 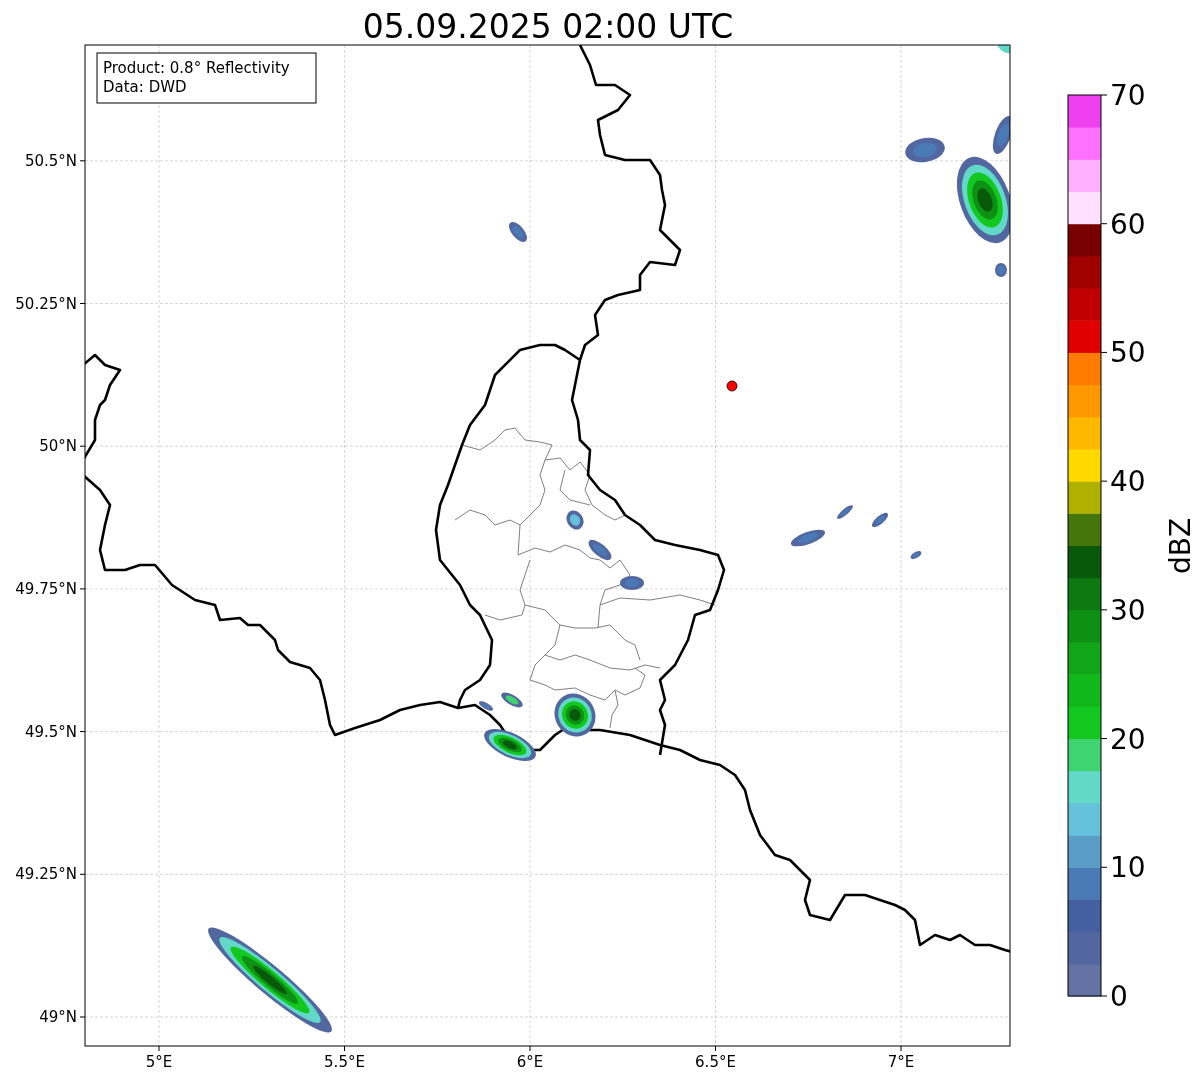 What do you see at coordinates (548, 26) in the screenshot?
I see `map-title: 05.09.2025 02:00 UTC` at bounding box center [548, 26].